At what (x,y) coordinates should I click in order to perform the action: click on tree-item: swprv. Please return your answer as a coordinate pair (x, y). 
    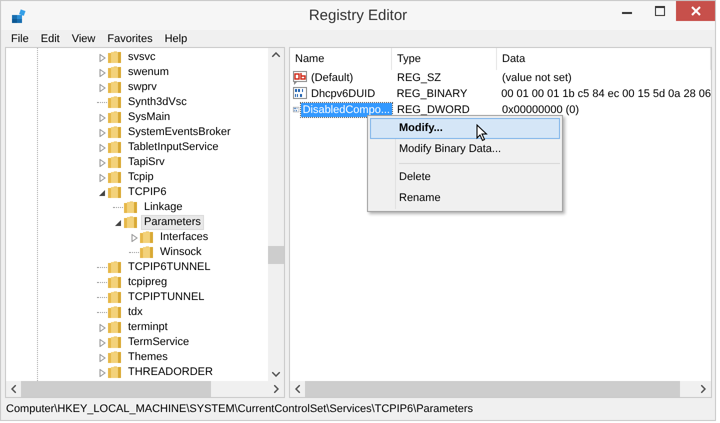
    Looking at the image, I should click on (142, 87).